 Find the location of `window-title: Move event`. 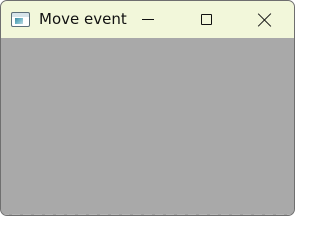

window-title: Move event is located at coordinates (83, 19).